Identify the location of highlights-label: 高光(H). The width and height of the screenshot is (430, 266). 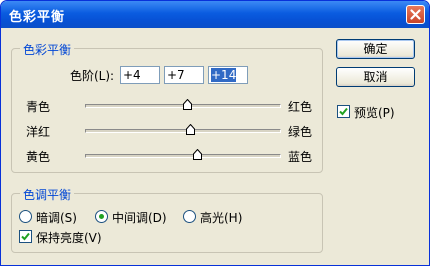
(221, 217).